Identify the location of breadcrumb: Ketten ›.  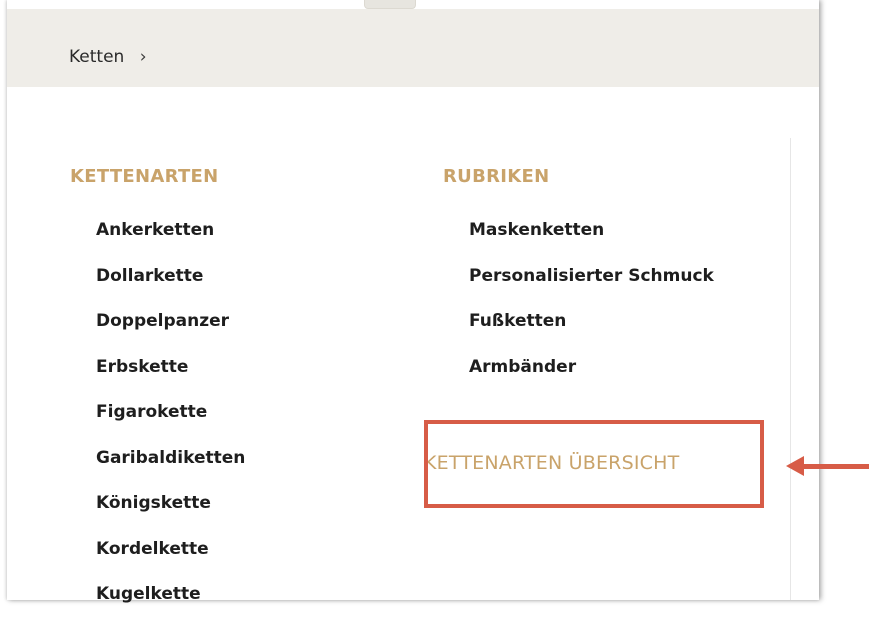
(413, 48).